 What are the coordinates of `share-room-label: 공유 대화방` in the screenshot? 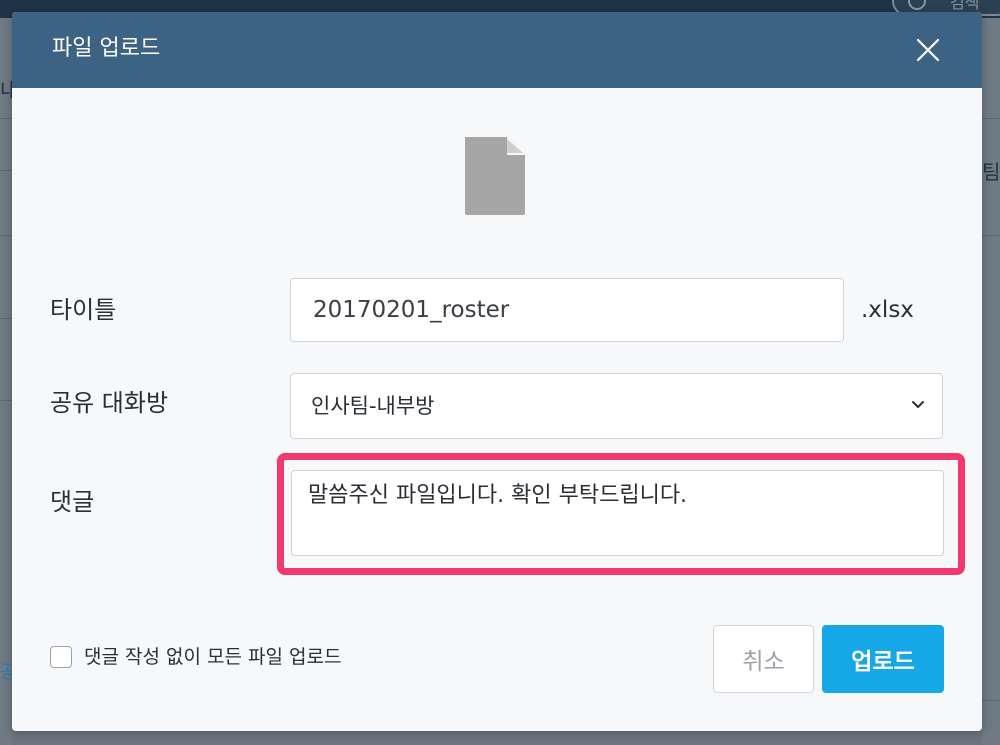 It's located at (109, 403).